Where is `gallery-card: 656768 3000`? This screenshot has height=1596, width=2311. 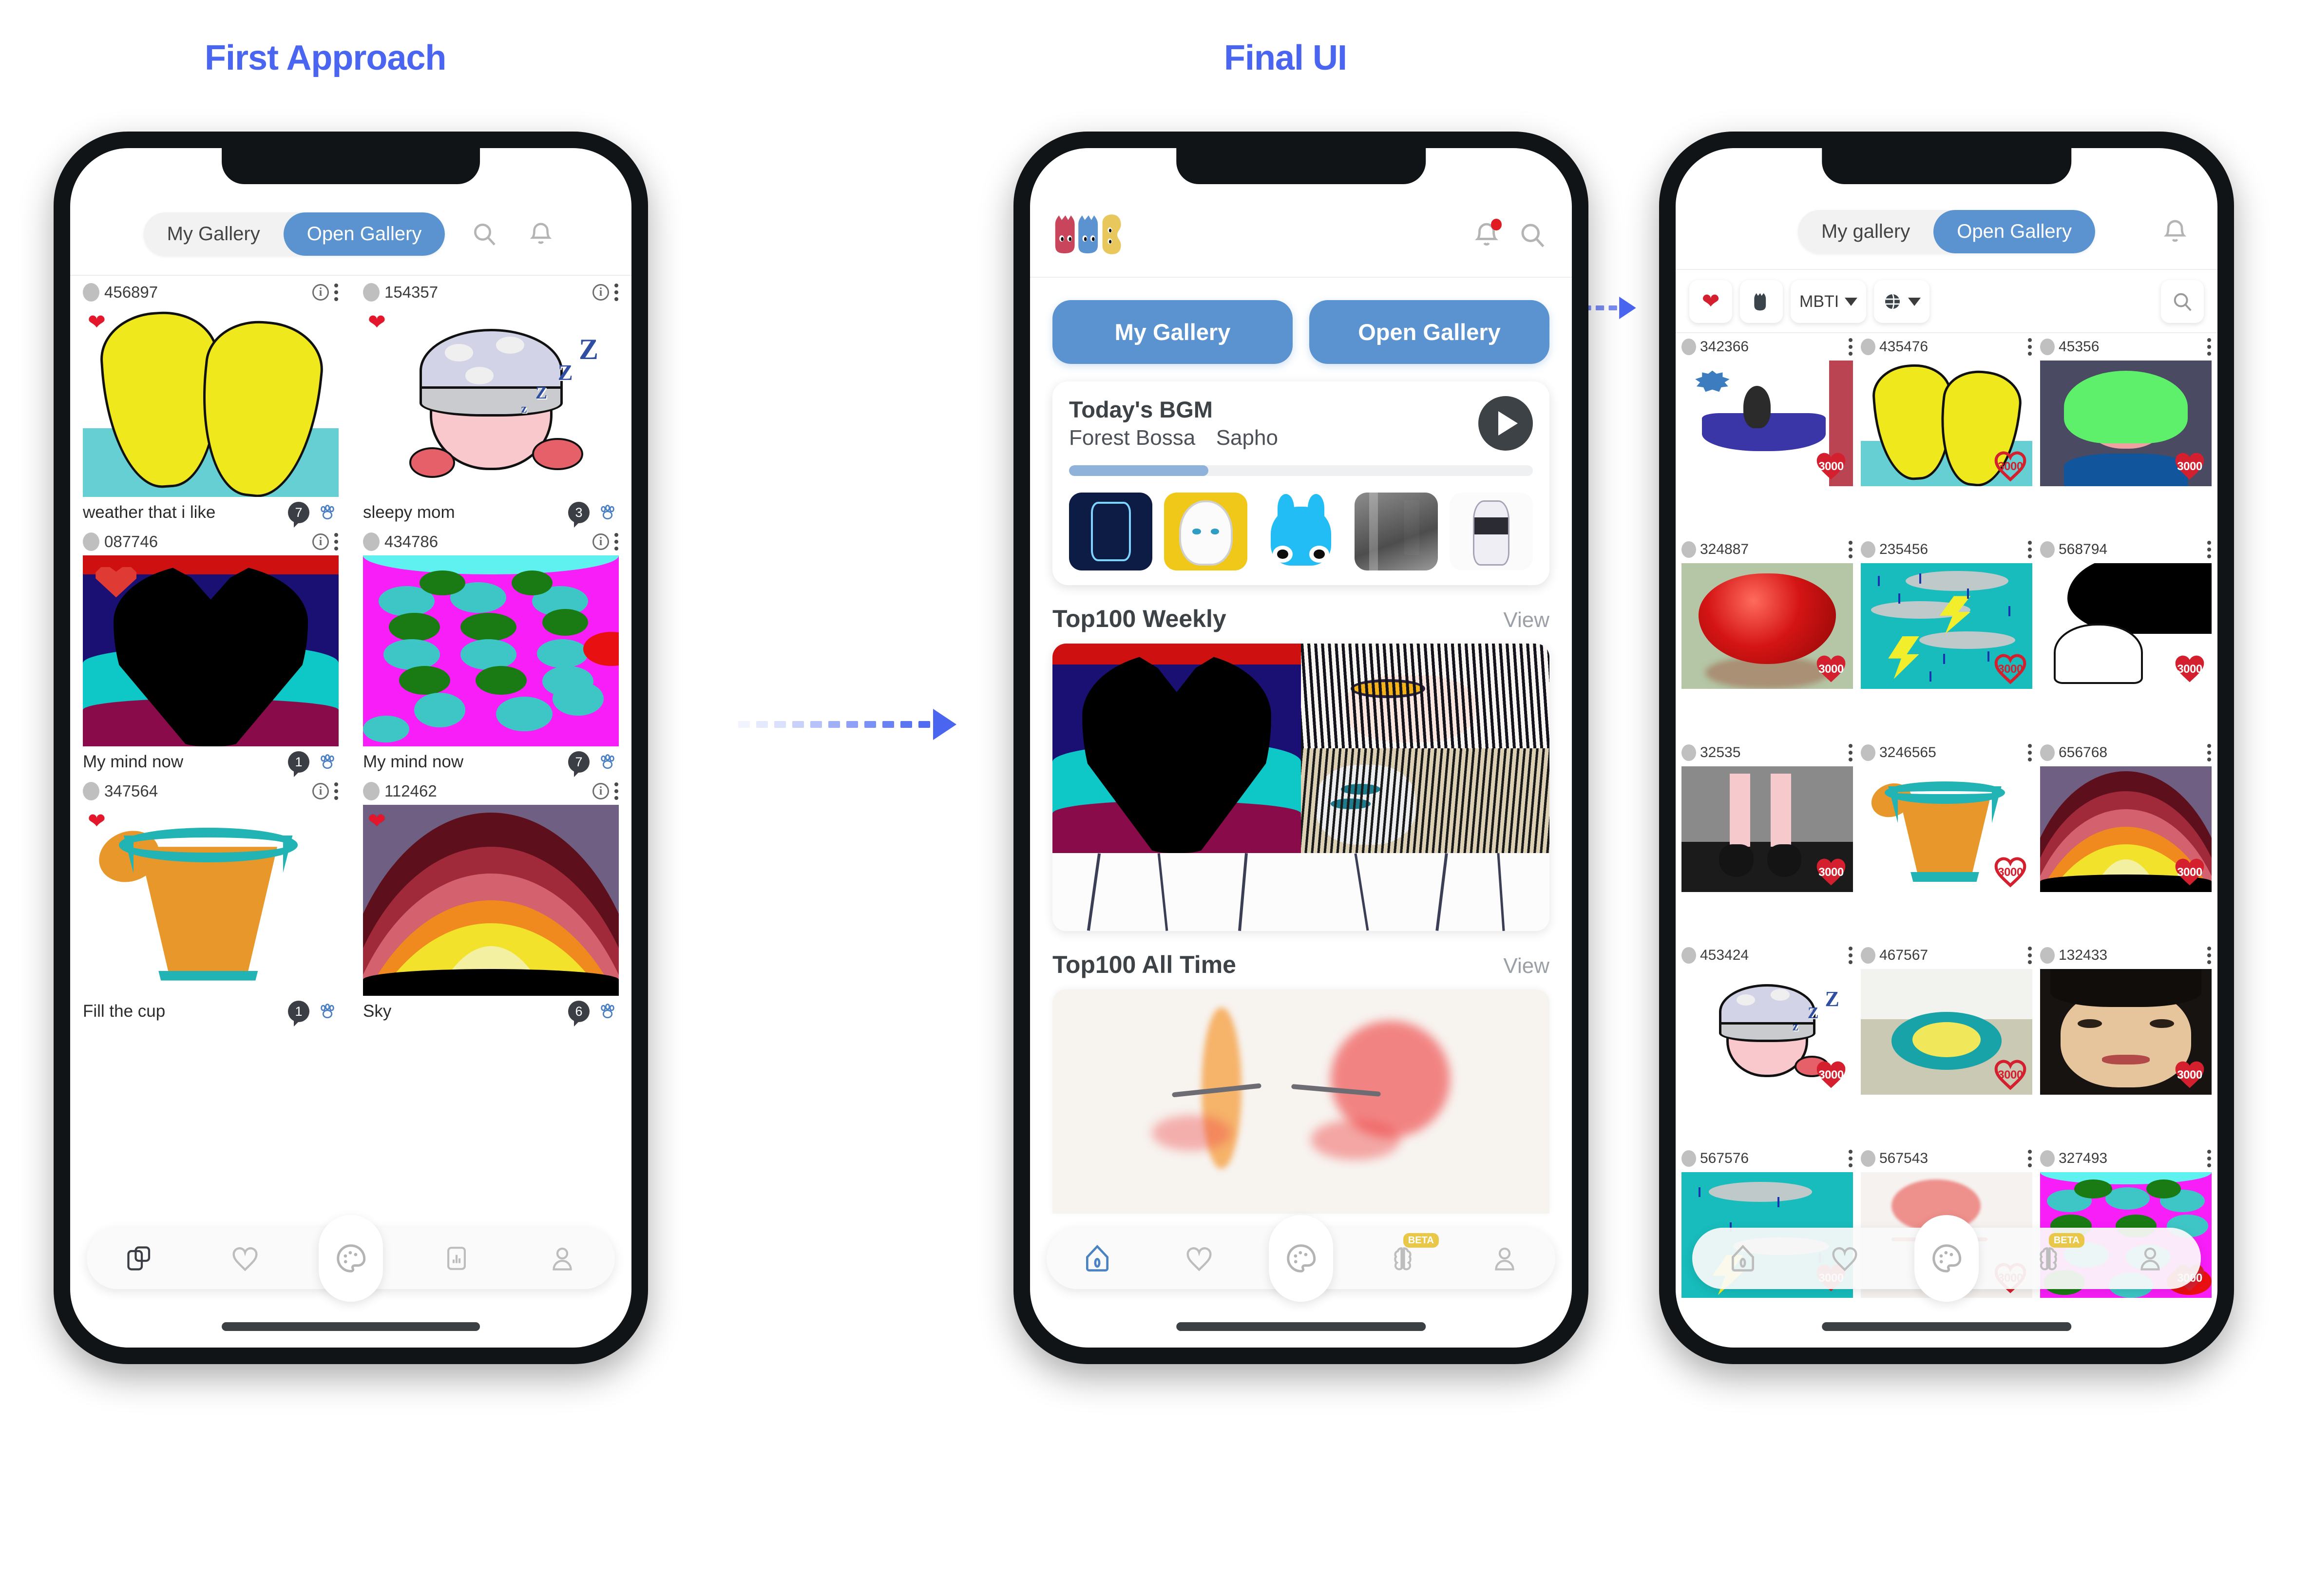
gallery-card: 656768 3000 is located at coordinates (2126, 841).